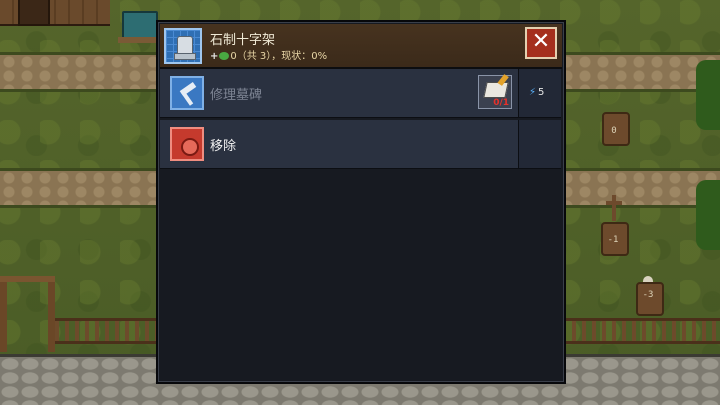 The width and height of the screenshot is (720, 405). I want to click on signpost, so click(138, 27).